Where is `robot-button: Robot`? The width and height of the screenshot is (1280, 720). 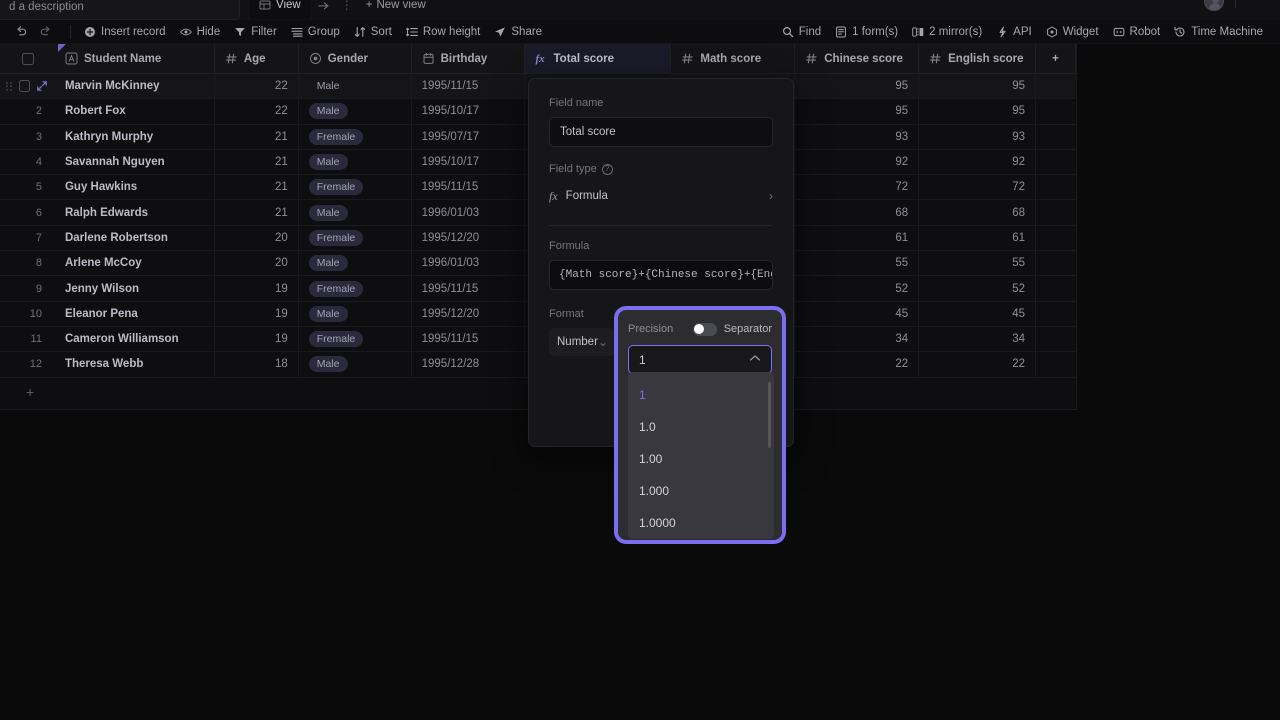 robot-button: Robot is located at coordinates (1137, 32).